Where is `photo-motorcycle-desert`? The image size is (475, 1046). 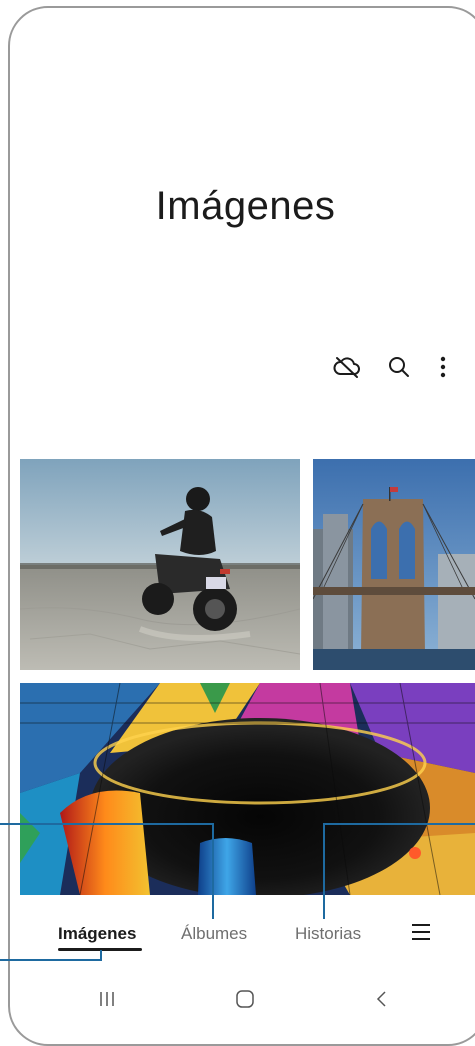 photo-motorcycle-desert is located at coordinates (160, 564).